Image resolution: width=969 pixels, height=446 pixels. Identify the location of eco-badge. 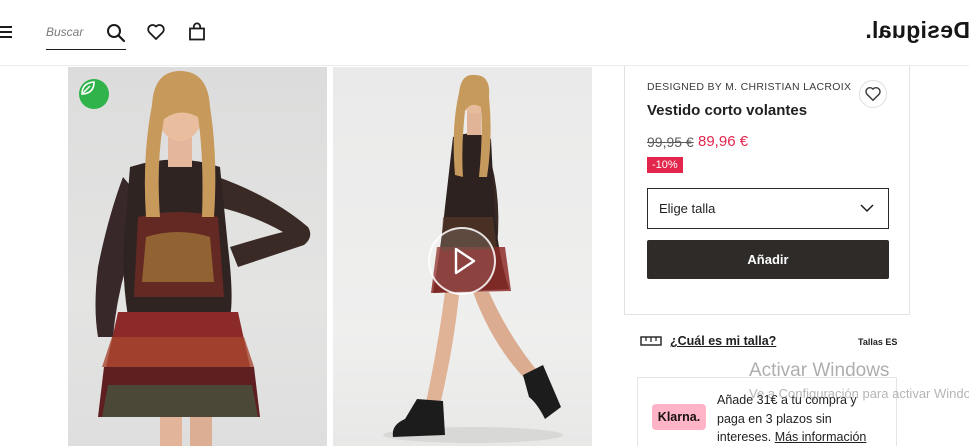
(94, 94).